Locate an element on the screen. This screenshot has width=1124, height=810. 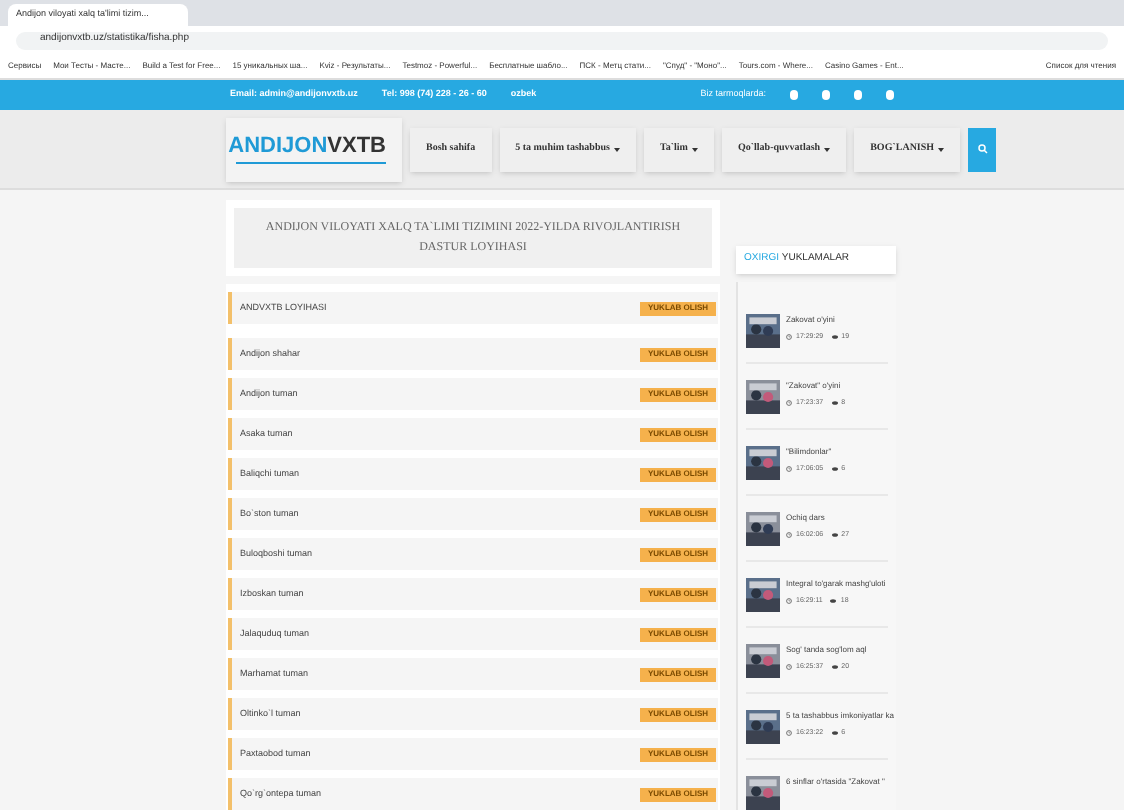
search-button is located at coordinates (982, 149).